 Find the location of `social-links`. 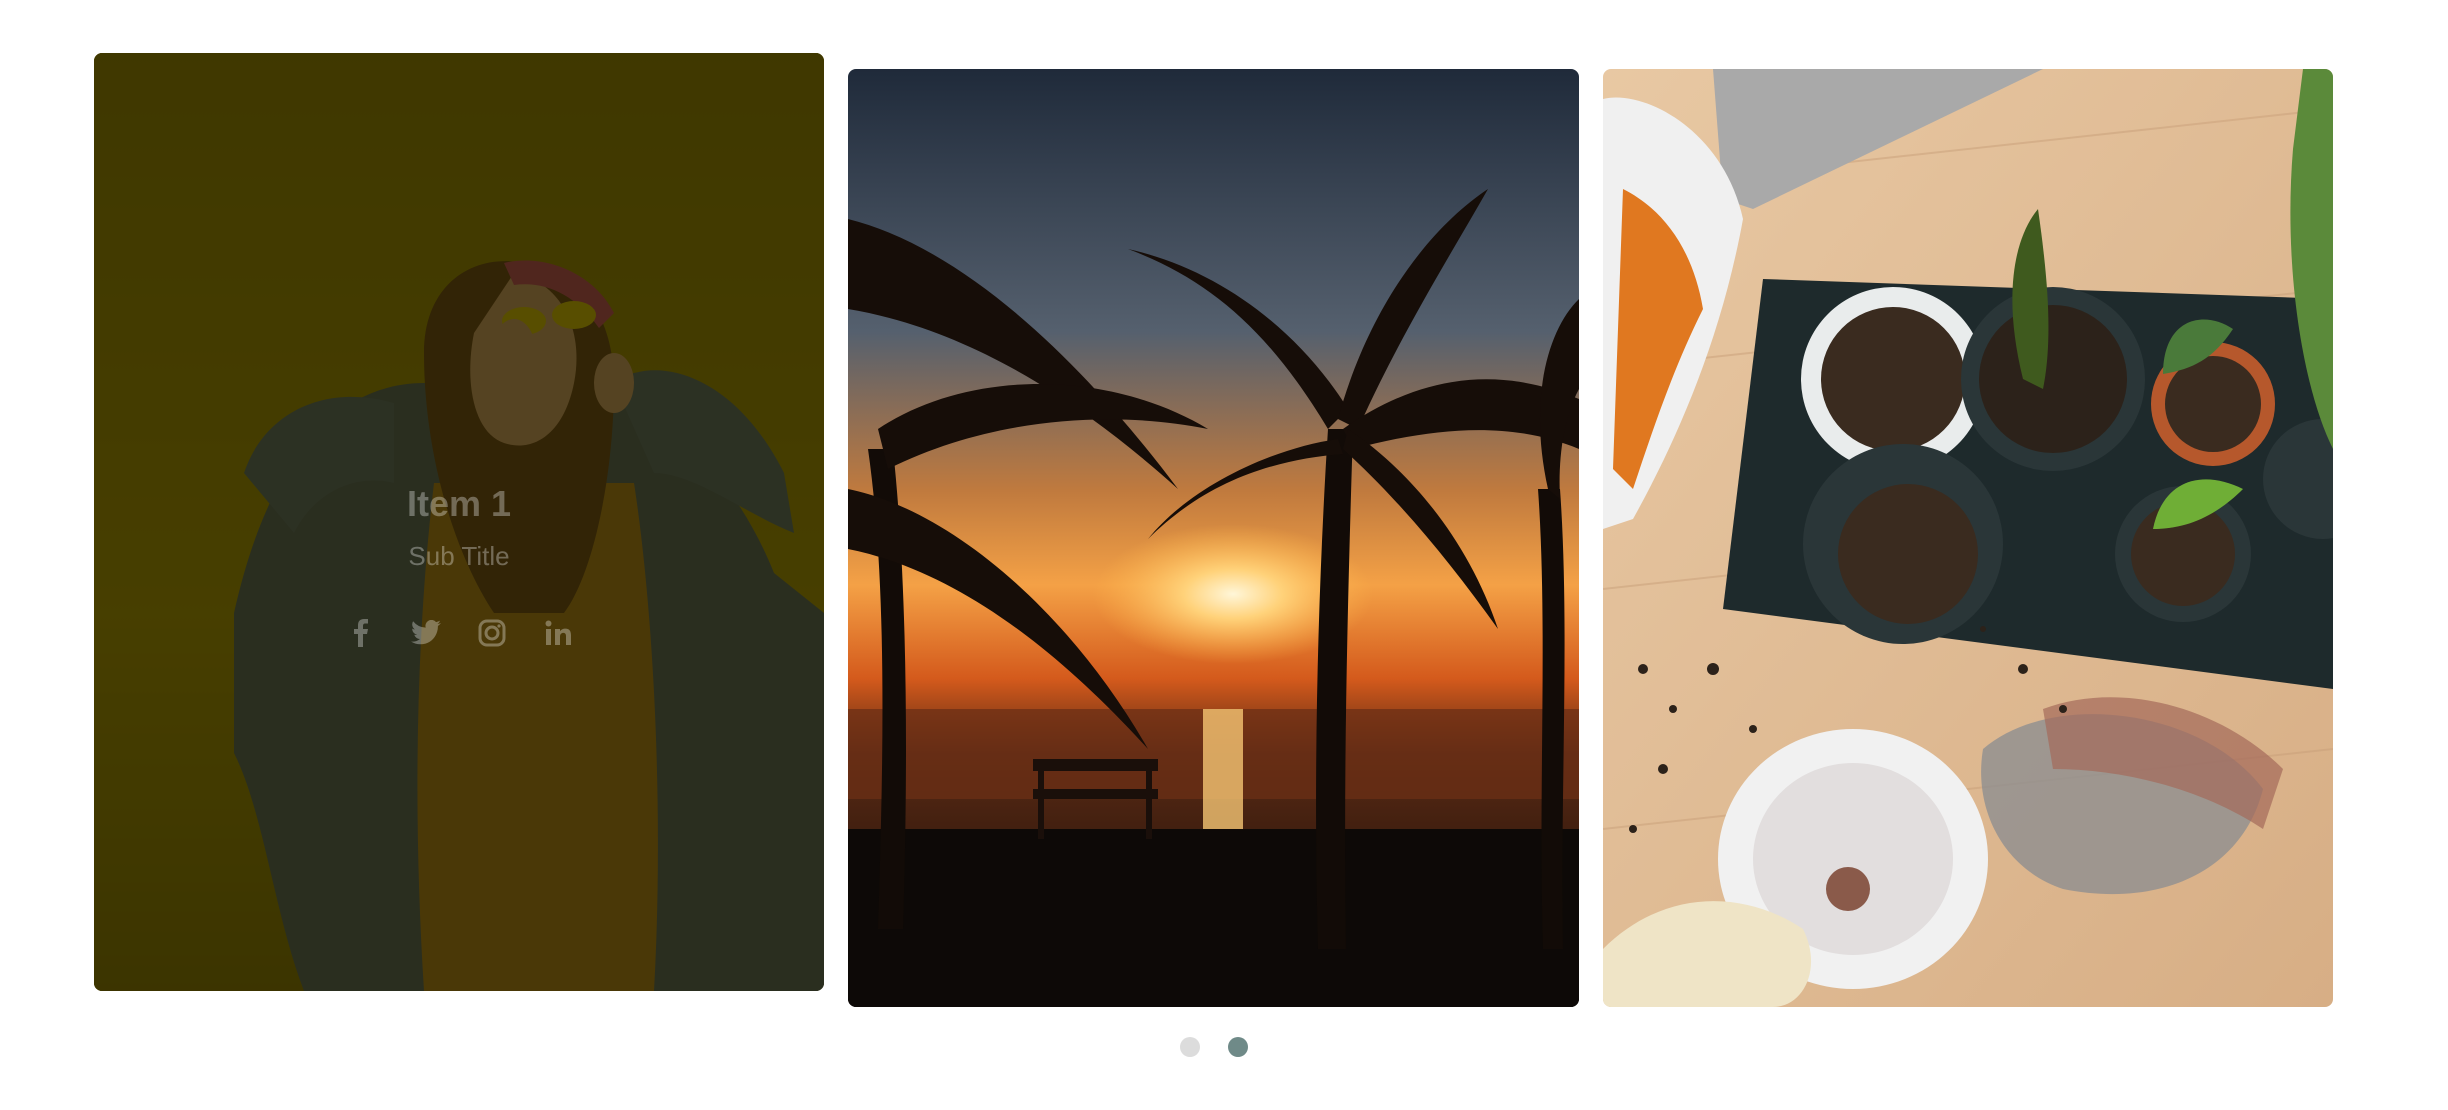

social-links is located at coordinates (459, 633).